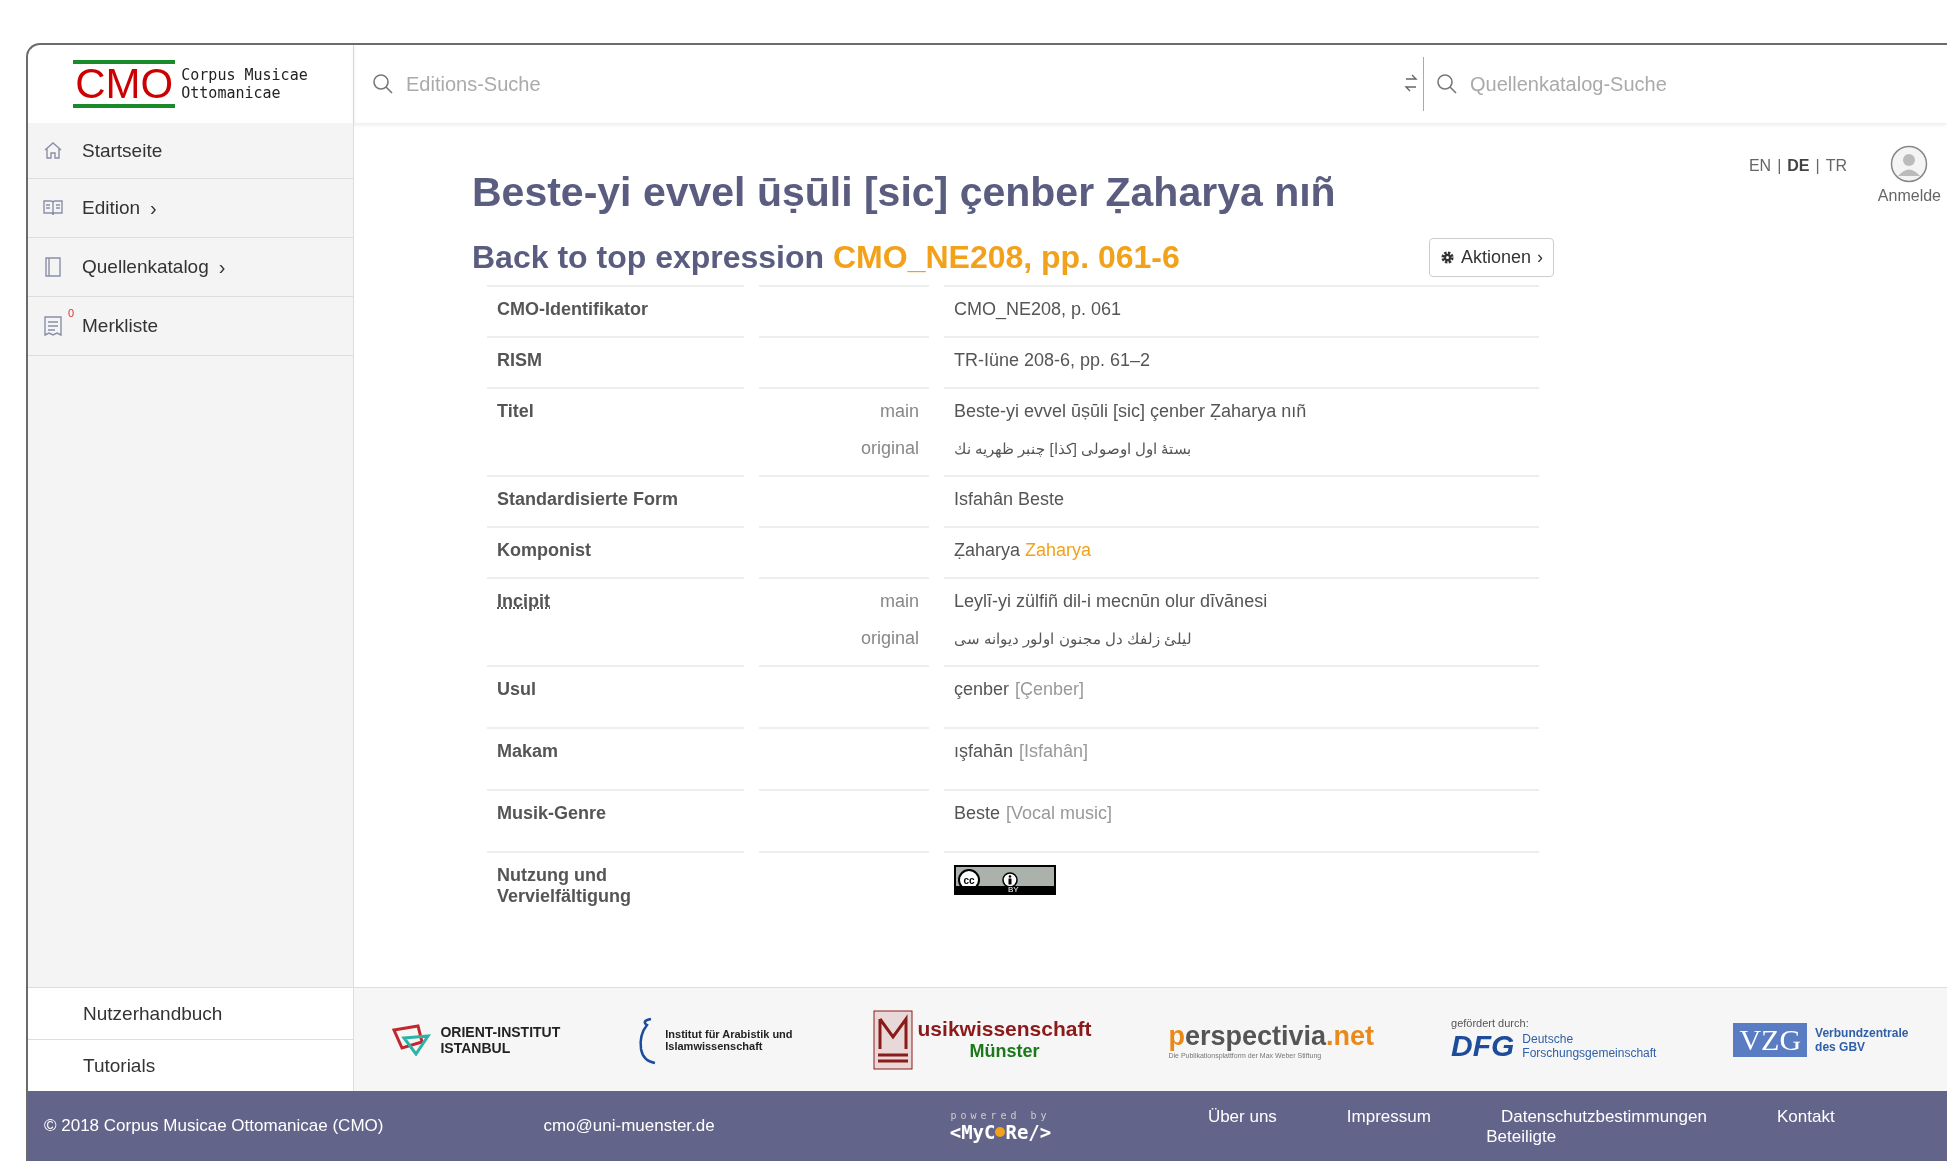  What do you see at coordinates (1130, 411) in the screenshot?
I see `field-value: Beste-yi evvel ūṣūli [sic] çenber Ẓaharya nıñ` at bounding box center [1130, 411].